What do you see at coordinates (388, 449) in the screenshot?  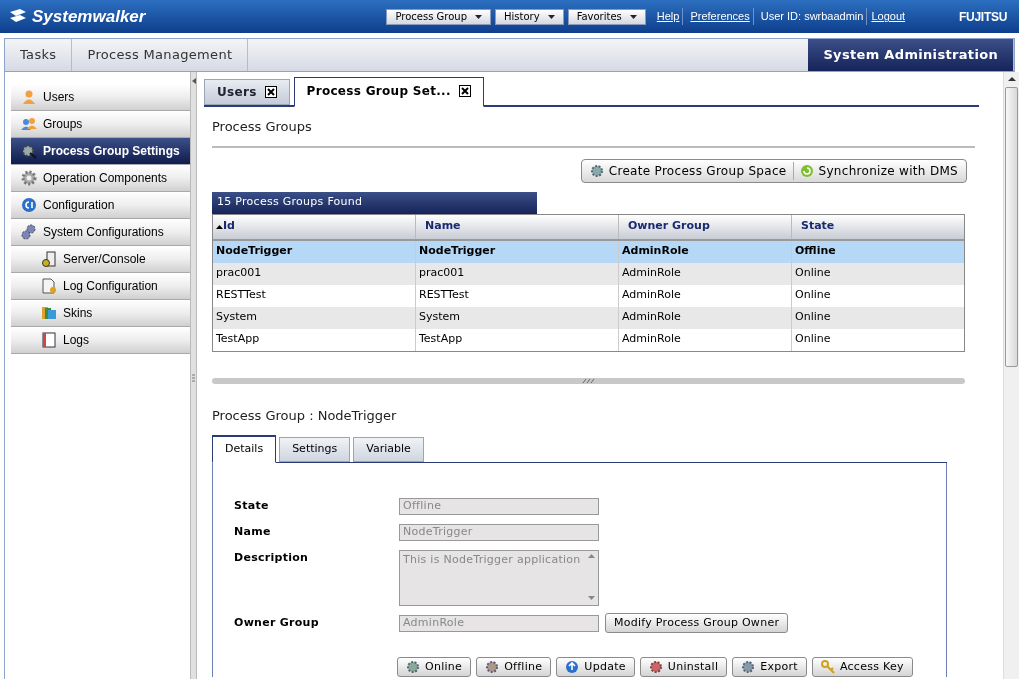 I see `detail-tab: Variable` at bounding box center [388, 449].